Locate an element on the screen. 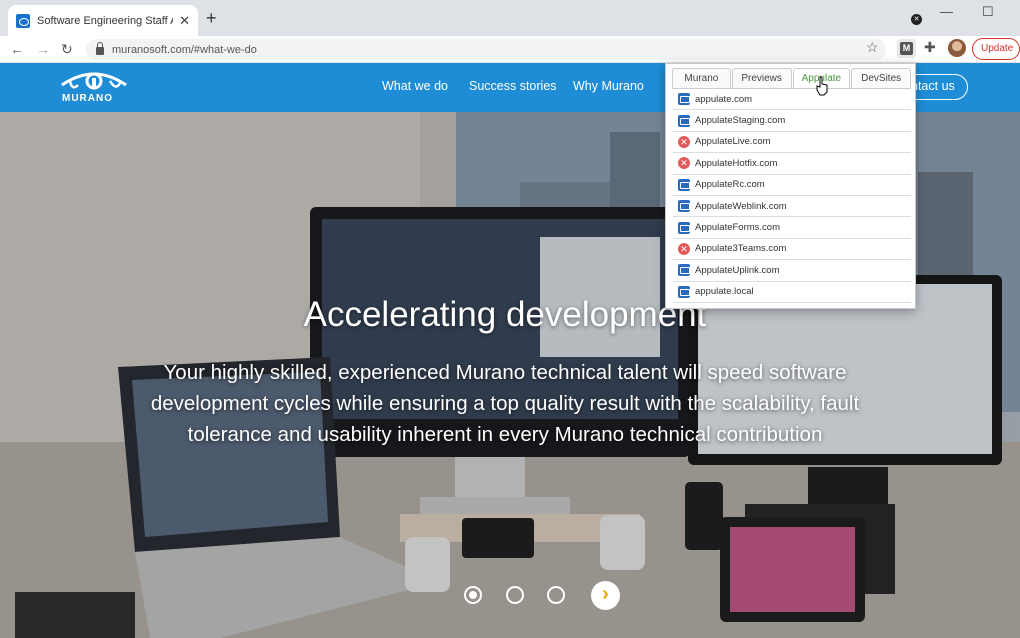 Image resolution: width=1020 pixels, height=638 pixels. recording-icon: ✕ is located at coordinates (916, 19).